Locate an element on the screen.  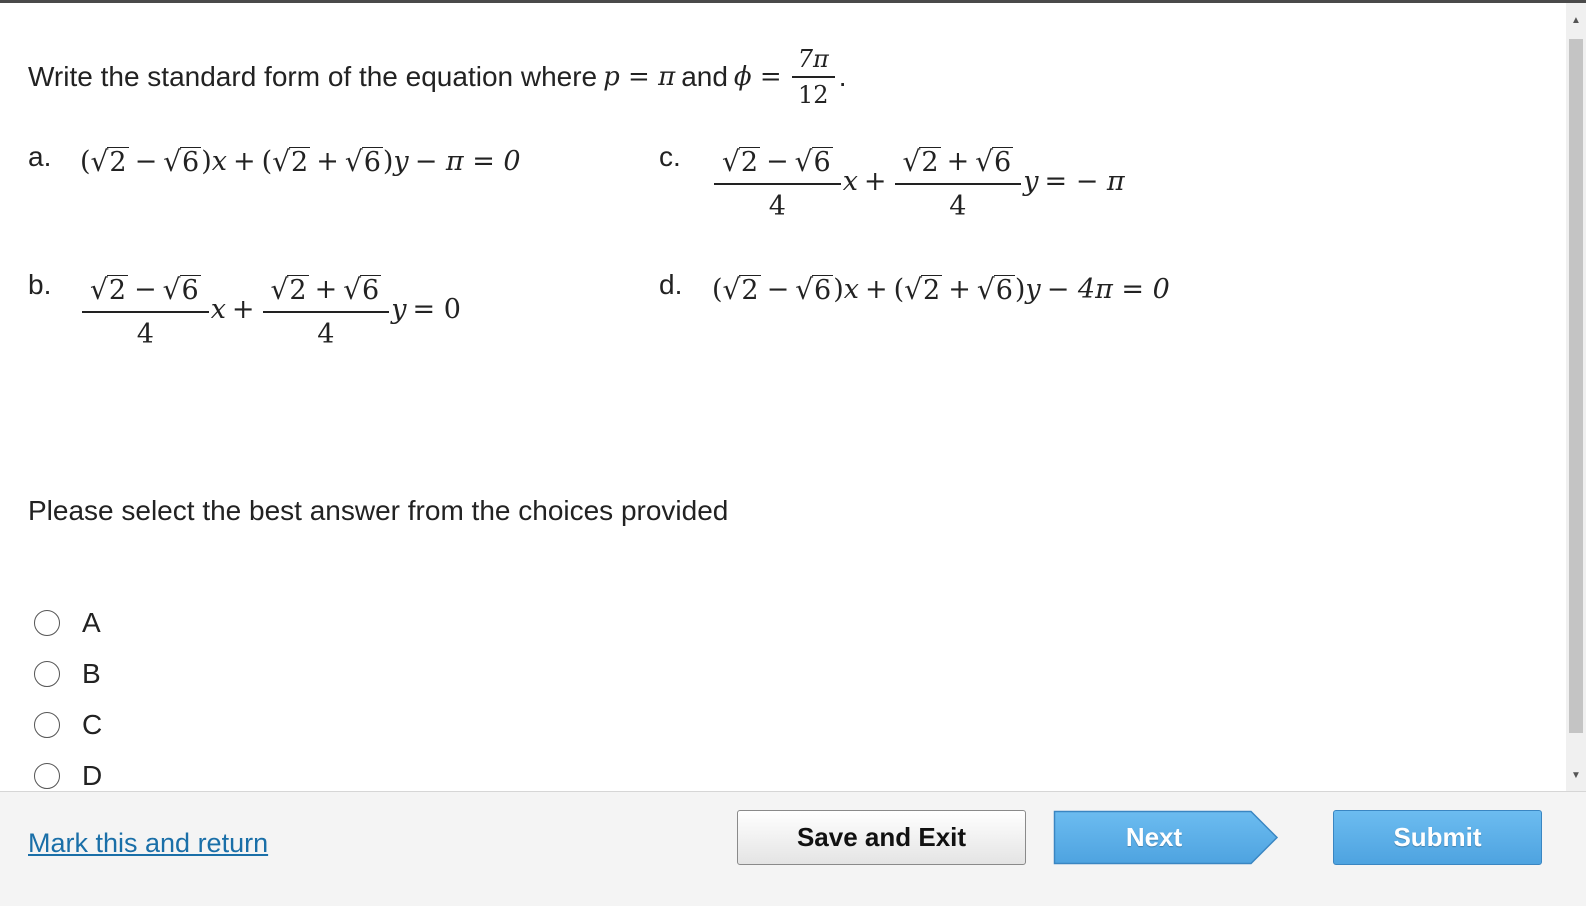
save-and-exit-button: Save and Exit is located at coordinates (881, 837).